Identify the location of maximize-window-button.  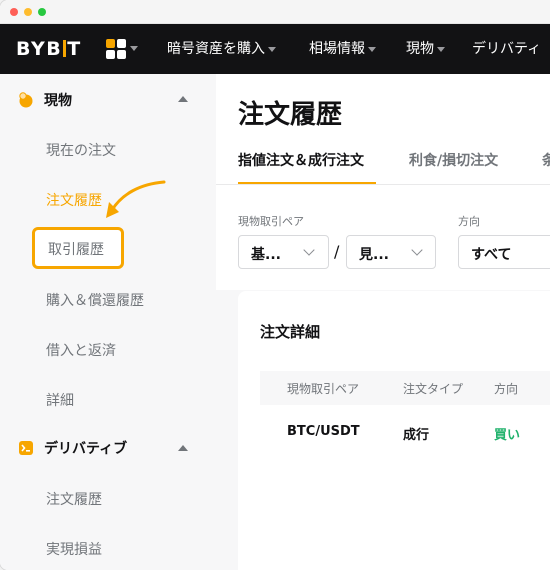
(42, 12).